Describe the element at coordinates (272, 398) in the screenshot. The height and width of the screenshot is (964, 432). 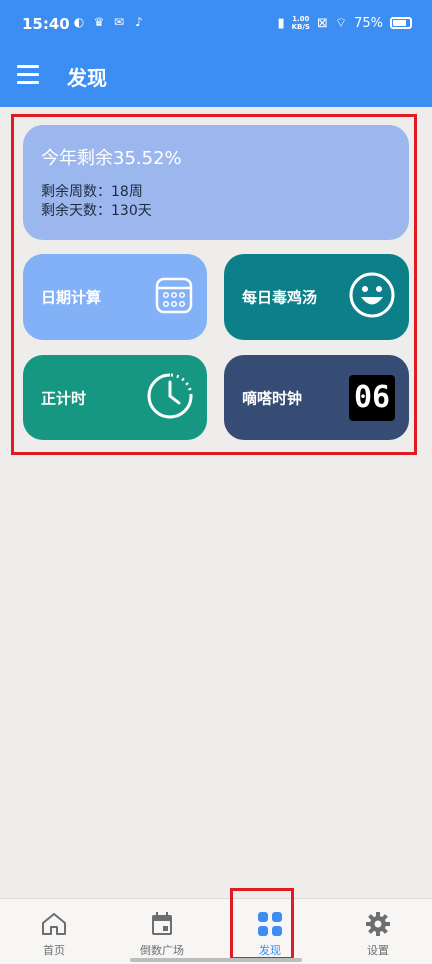
I see `tile-label: 嘀嗒时钟` at that location.